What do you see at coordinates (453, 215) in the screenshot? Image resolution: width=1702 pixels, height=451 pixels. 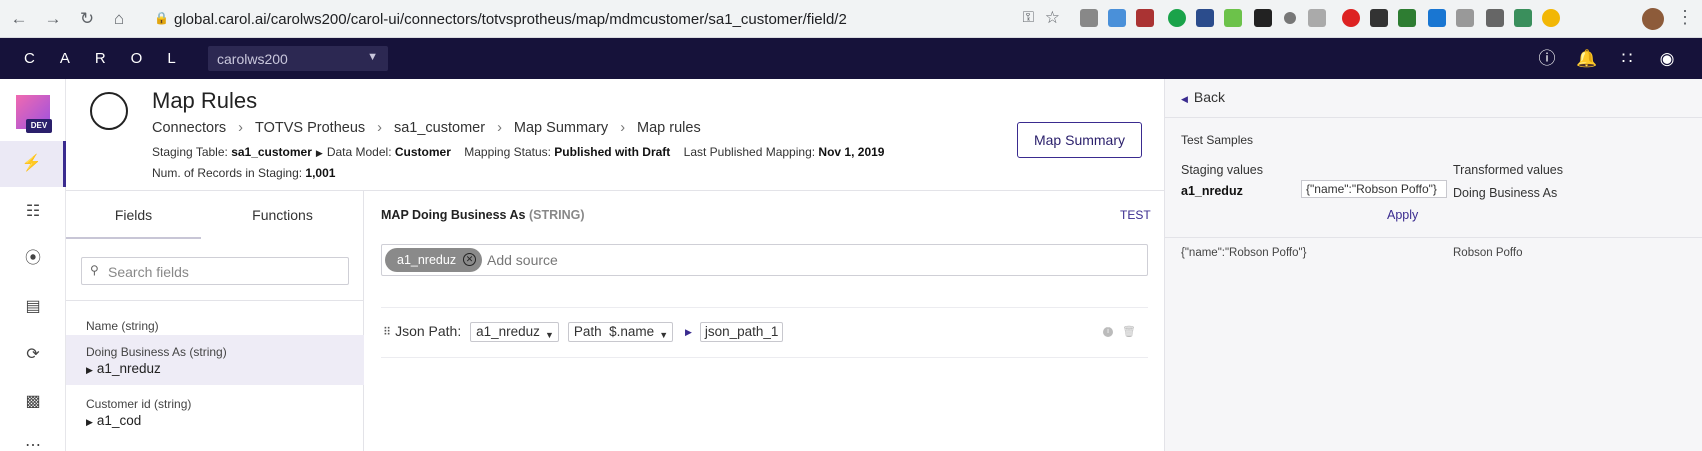 I see `map-title-text: MAP Doing Business As` at bounding box center [453, 215].